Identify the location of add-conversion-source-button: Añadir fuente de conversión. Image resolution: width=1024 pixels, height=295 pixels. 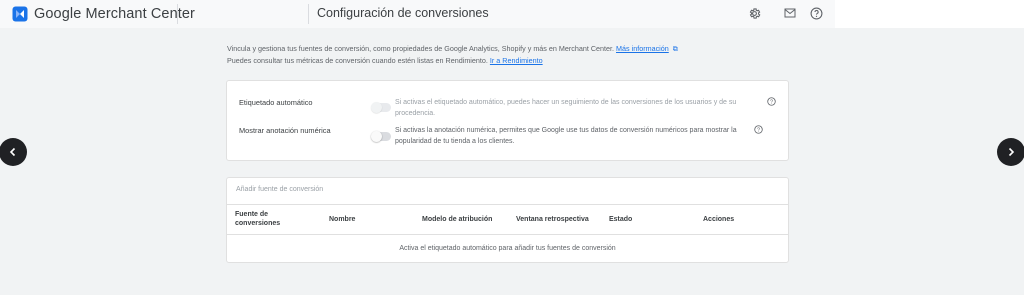
(279, 189).